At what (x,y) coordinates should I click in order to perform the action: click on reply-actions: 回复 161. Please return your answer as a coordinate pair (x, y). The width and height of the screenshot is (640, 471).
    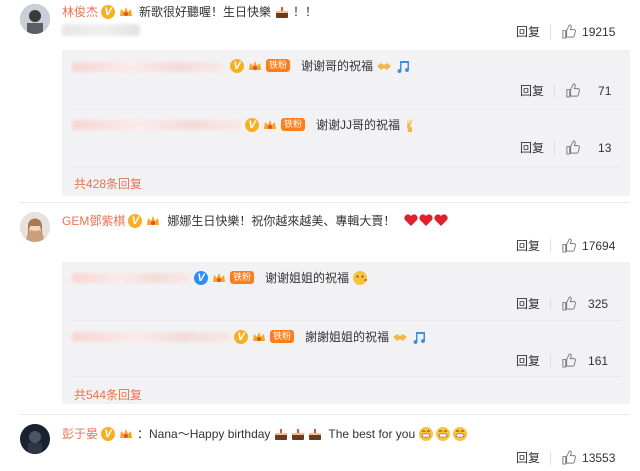
    Looking at the image, I should click on (562, 360).